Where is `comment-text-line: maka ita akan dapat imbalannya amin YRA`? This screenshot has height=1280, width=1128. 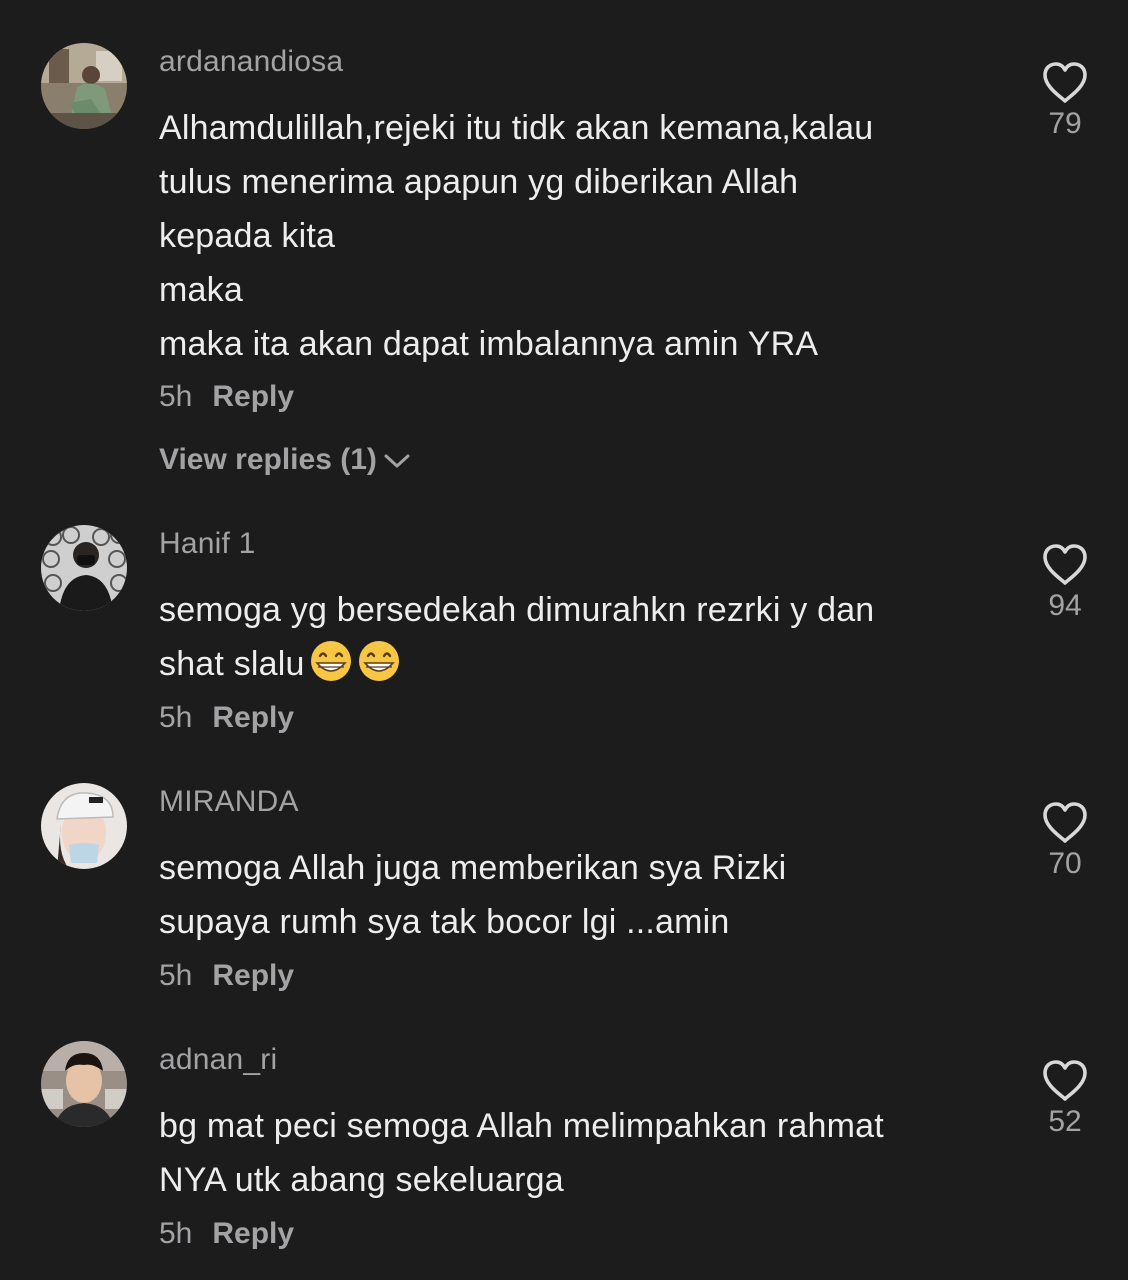
comment-text-line: maka ita akan dapat imbalannya amin YRA is located at coordinates (489, 344).